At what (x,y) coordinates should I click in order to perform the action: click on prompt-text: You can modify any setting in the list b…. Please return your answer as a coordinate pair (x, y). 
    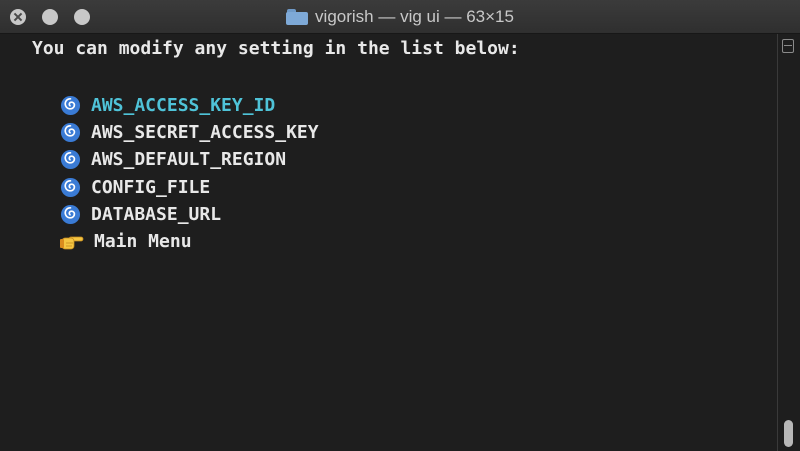
    Looking at the image, I should click on (276, 48).